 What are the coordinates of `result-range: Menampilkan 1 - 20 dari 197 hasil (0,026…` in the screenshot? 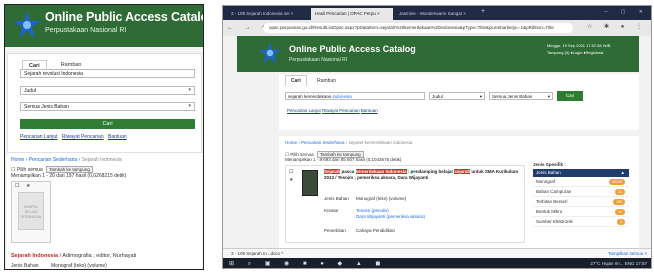 It's located at (69, 176).